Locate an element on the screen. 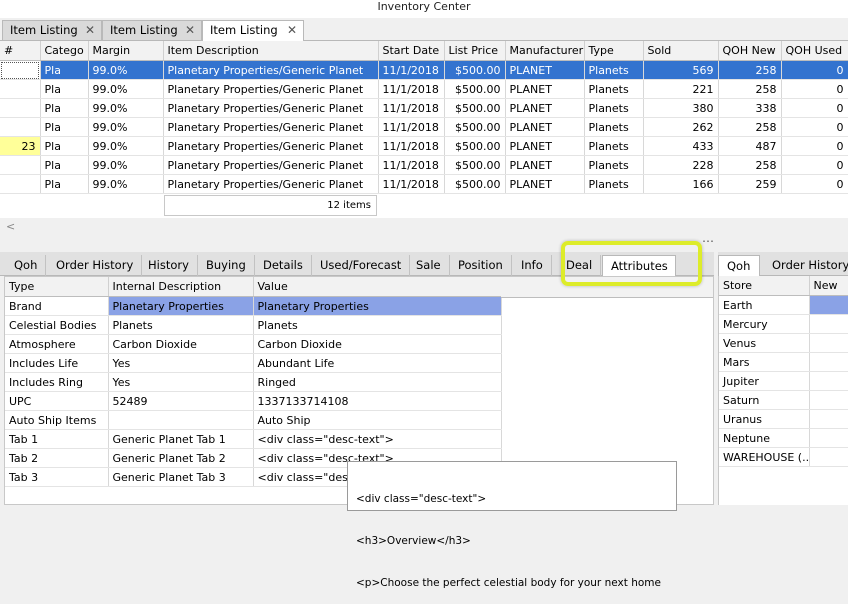  column-header-sold: Sold is located at coordinates (681, 51).